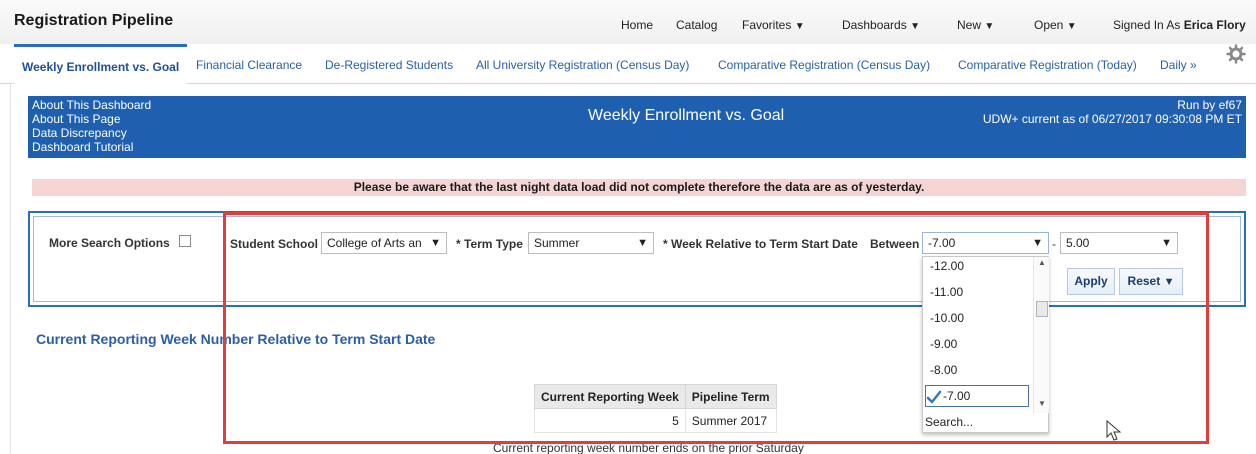 Image resolution: width=1256 pixels, height=454 pixels. I want to click on dropdown-option-selected: -7.00, so click(977, 396).